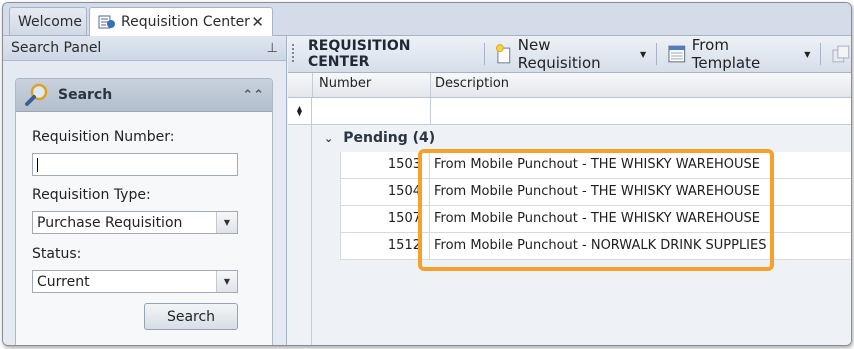  I want to click on tab-requisition-center: Requisition Center ✕, so click(181, 21).